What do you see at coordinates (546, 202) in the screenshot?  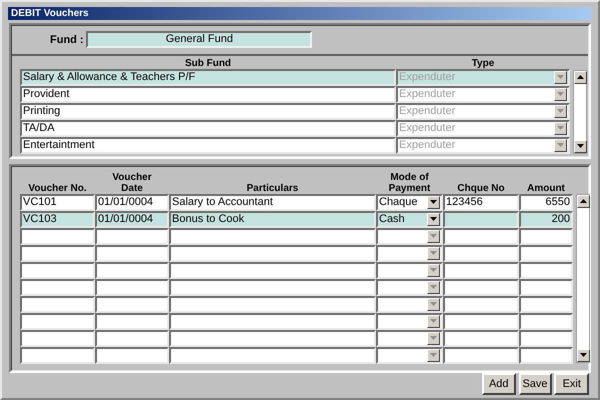 I see `table-cell: 6550` at bounding box center [546, 202].